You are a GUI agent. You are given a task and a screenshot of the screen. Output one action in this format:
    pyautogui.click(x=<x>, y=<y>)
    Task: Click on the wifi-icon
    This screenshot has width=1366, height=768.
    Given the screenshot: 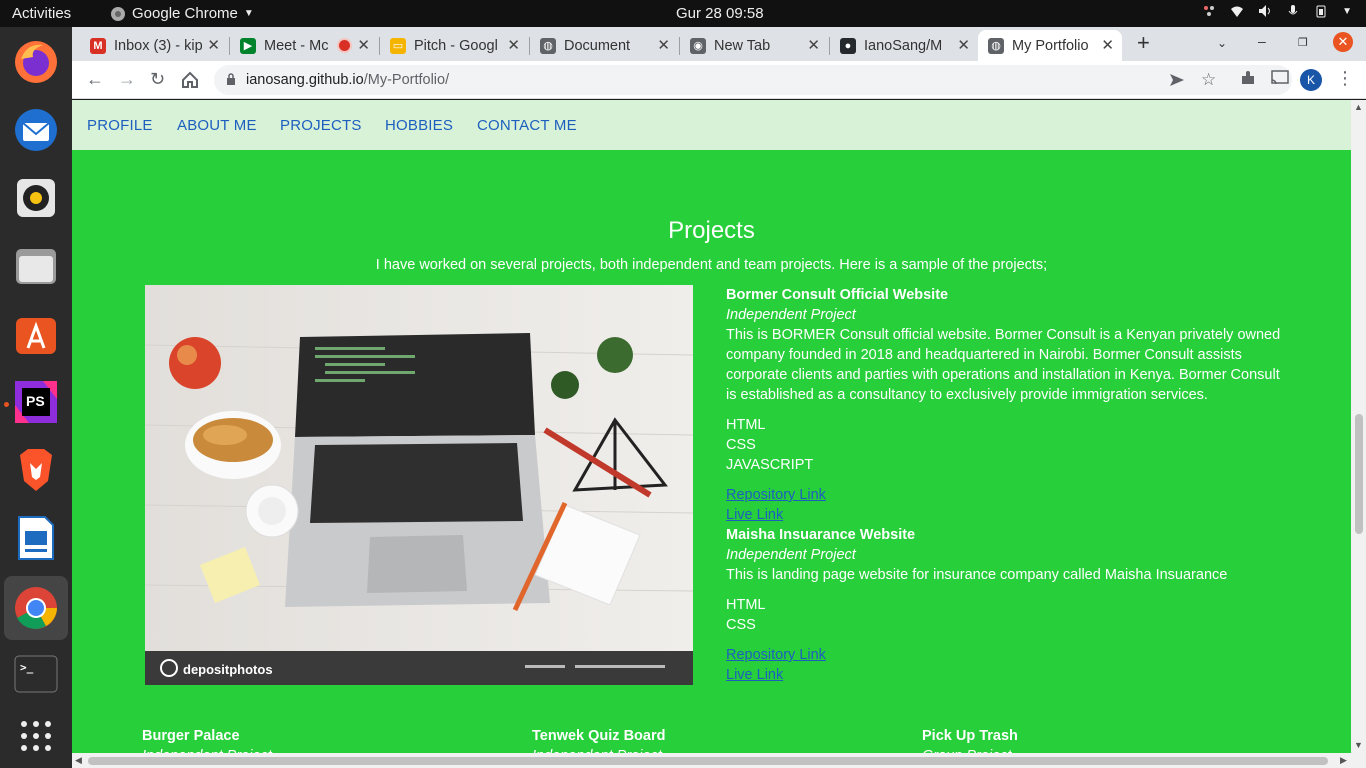 What is the action you would take?
    pyautogui.click(x=1237, y=11)
    